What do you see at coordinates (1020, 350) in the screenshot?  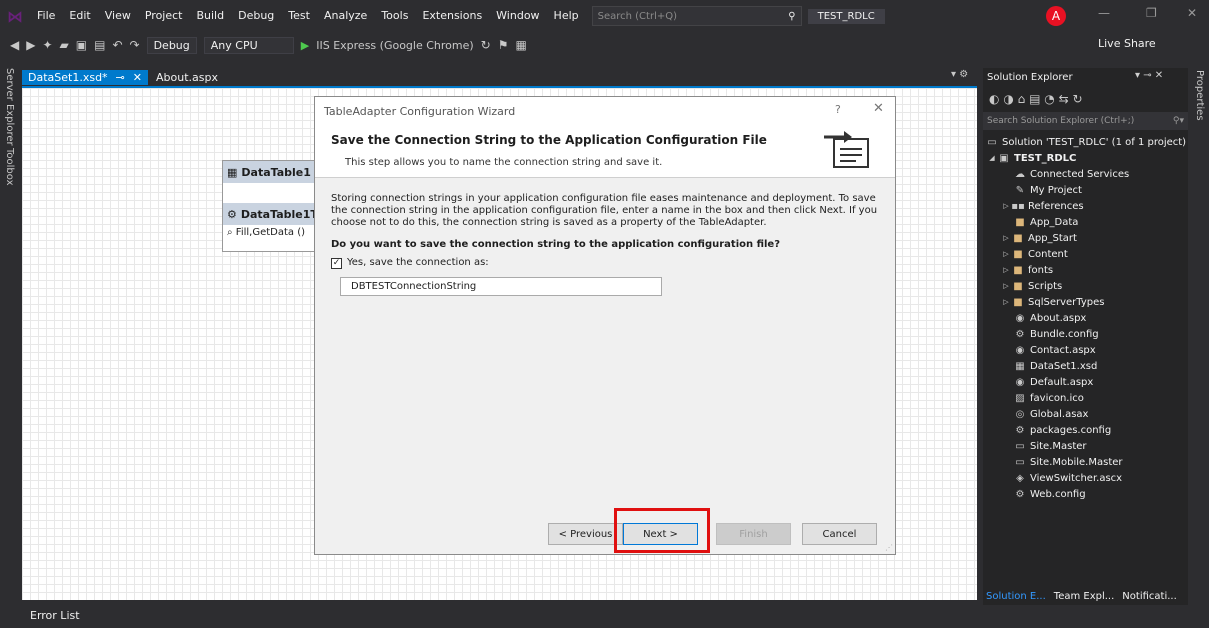 I see `aspx-file-icon: ◉` at bounding box center [1020, 350].